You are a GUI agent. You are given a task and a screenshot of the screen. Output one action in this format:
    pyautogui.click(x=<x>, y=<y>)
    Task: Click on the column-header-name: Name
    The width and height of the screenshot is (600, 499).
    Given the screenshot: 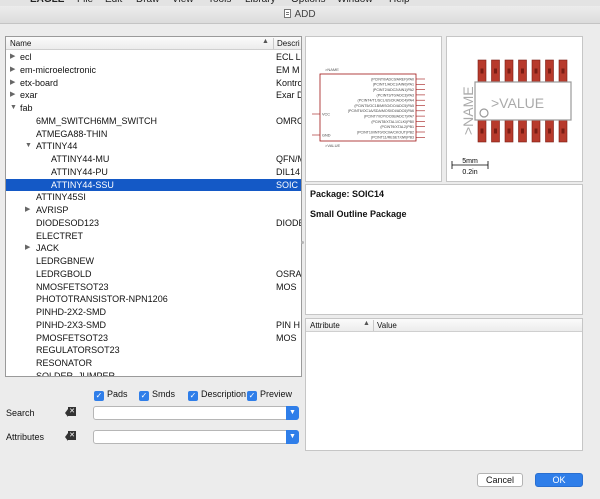 What is the action you would take?
    pyautogui.click(x=20, y=43)
    